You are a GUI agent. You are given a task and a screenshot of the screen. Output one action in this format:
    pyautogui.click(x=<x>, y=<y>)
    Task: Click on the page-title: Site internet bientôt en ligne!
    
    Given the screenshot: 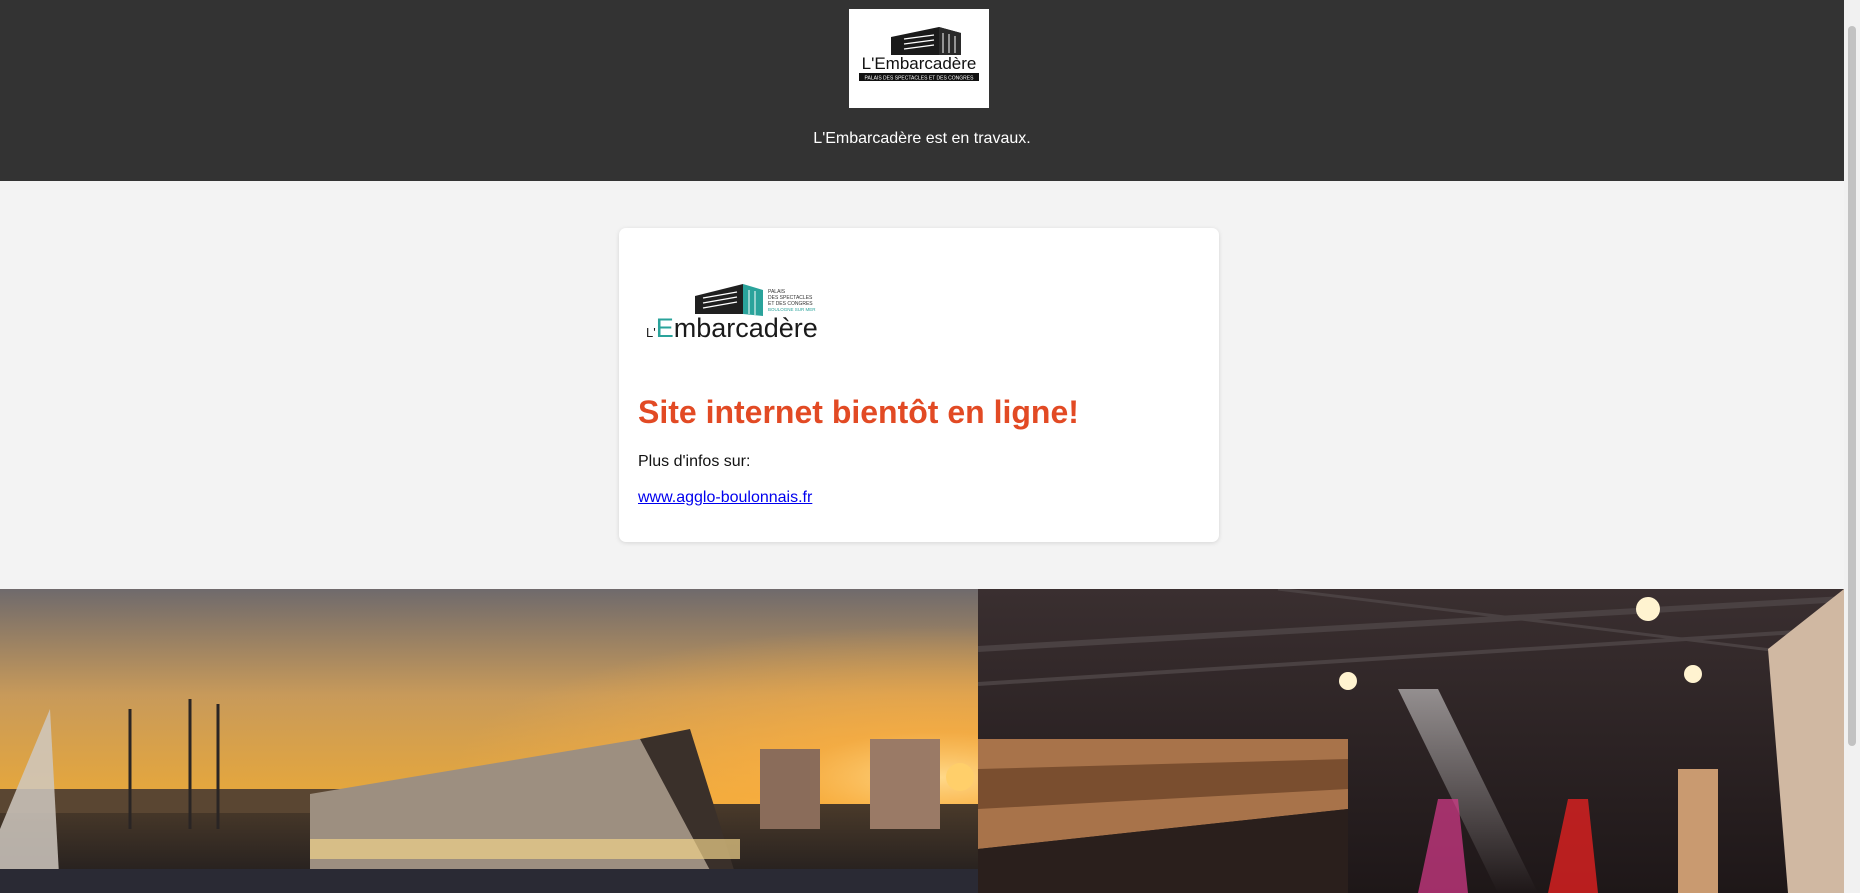 What is the action you would take?
    pyautogui.click(x=858, y=412)
    